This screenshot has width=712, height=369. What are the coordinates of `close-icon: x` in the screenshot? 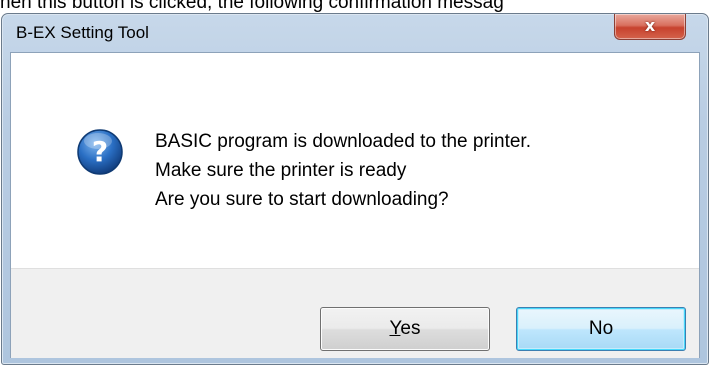 It's located at (650, 25).